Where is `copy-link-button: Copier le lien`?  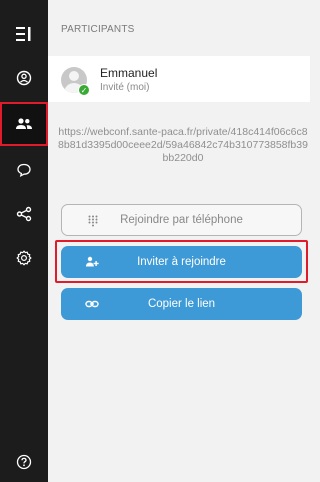 copy-link-button: Copier le lien is located at coordinates (181, 304).